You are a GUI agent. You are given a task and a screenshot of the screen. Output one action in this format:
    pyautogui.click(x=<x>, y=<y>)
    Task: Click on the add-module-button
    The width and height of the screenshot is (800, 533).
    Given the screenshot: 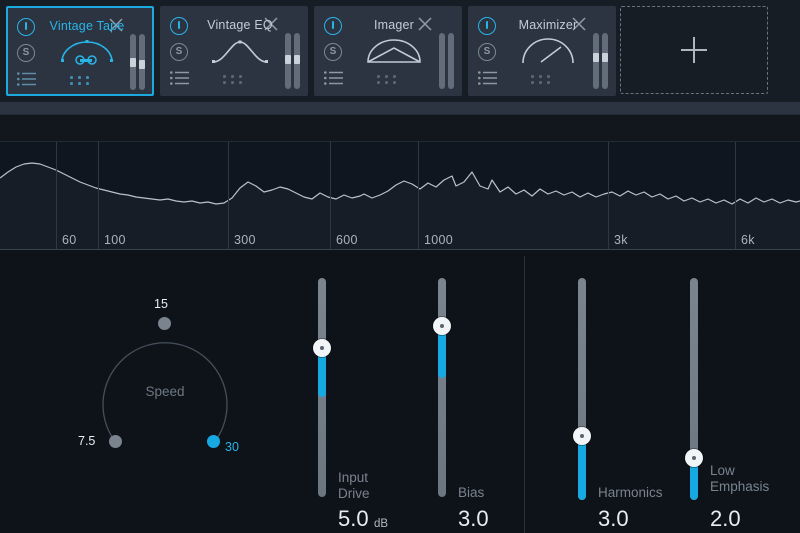 What is the action you would take?
    pyautogui.click(x=694, y=50)
    